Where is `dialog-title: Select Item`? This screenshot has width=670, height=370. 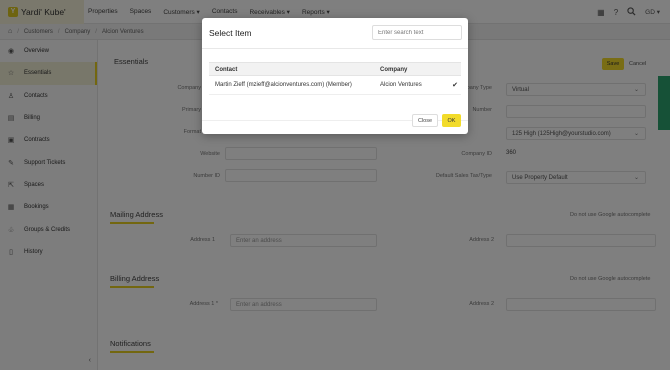
dialog-title: Select Item is located at coordinates (230, 33).